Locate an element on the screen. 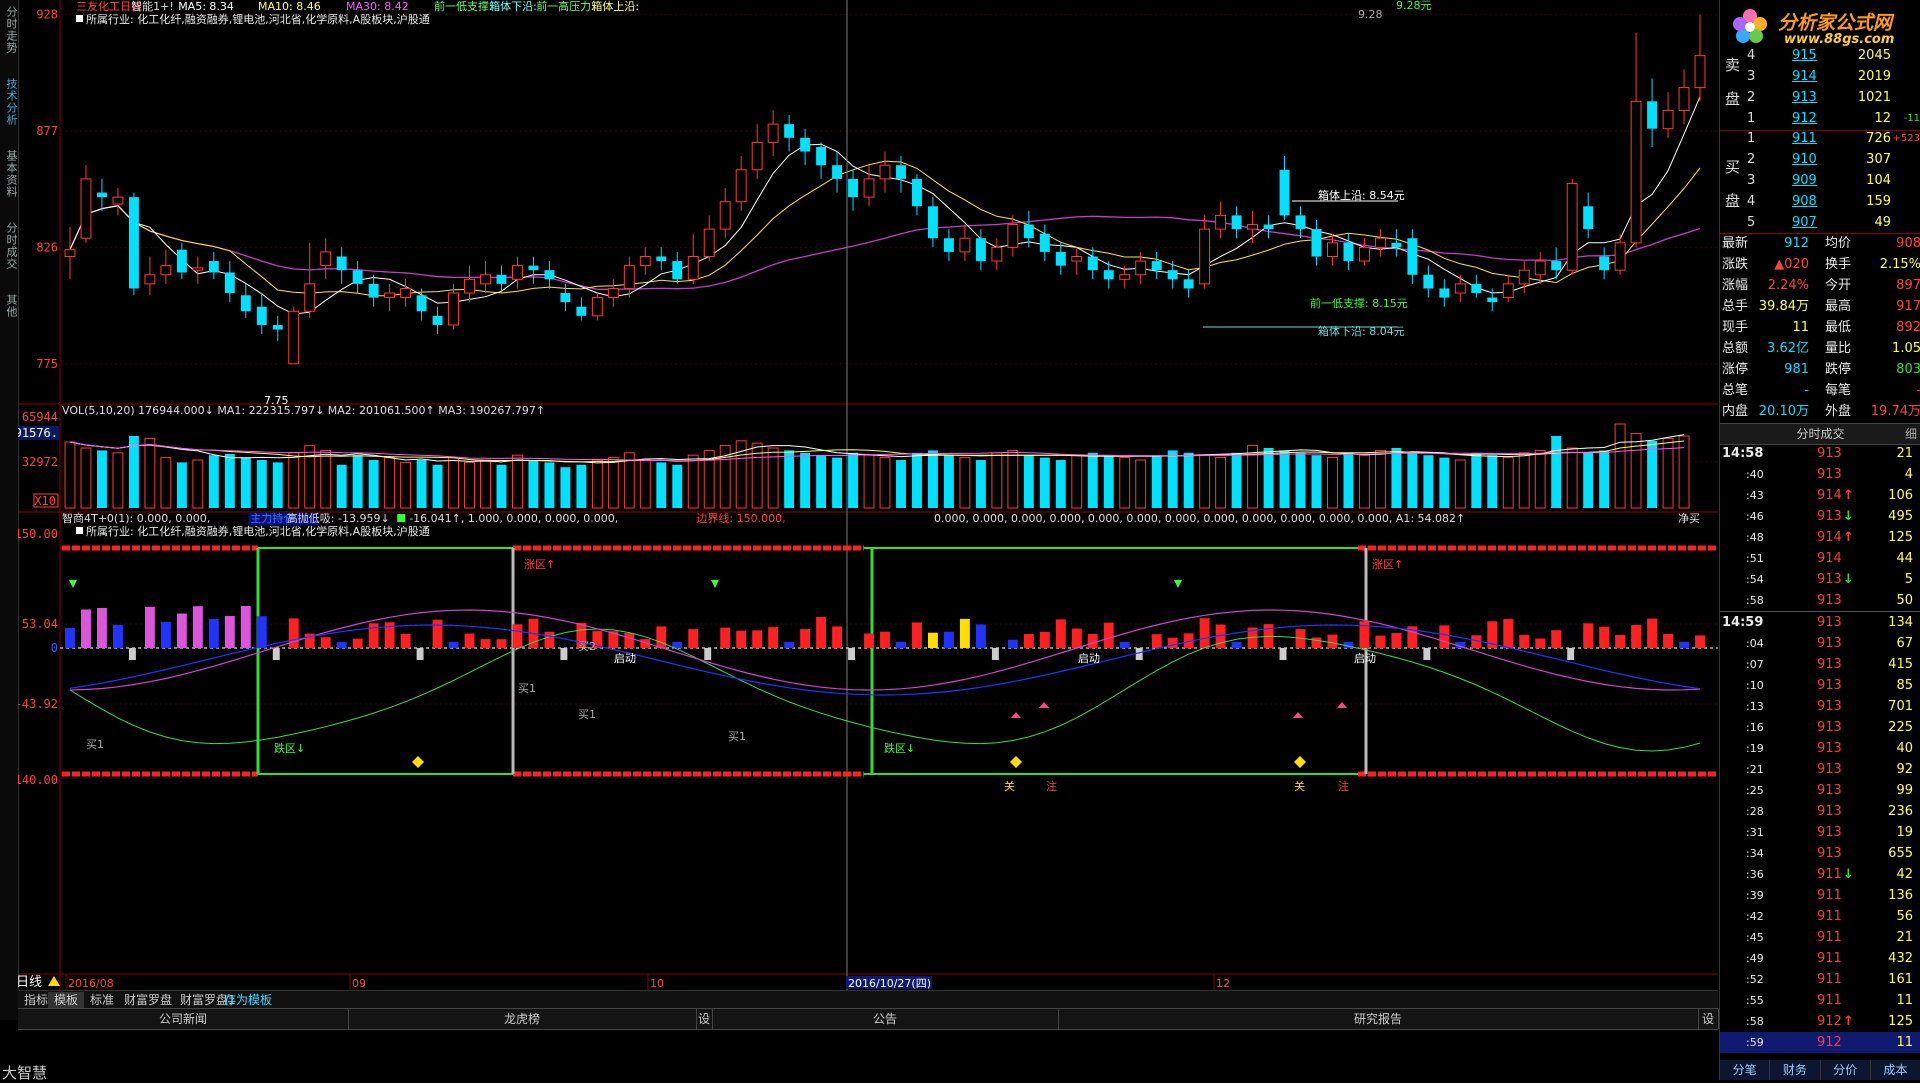  quote-label: 总手 is located at coordinates (1735, 306).